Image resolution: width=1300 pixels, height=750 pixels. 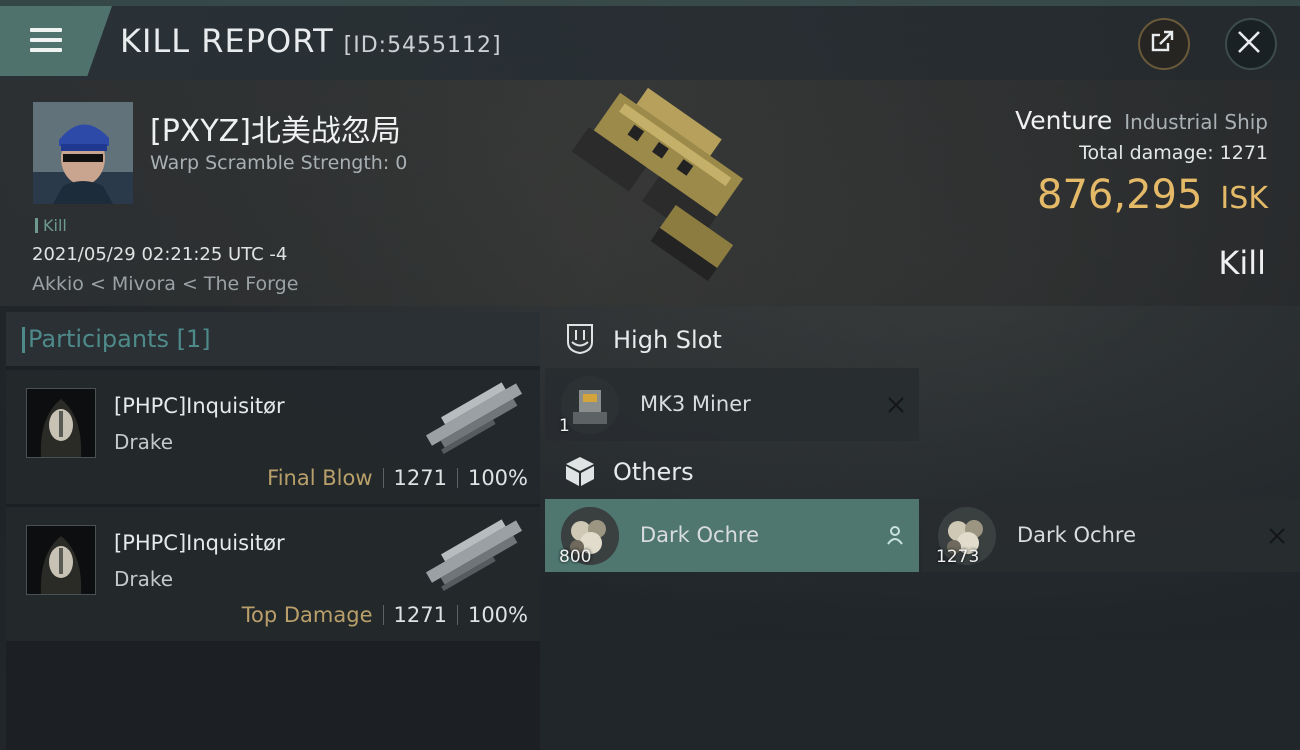 What do you see at coordinates (922, 471) in the screenshot?
I see `others-header: Others` at bounding box center [922, 471].